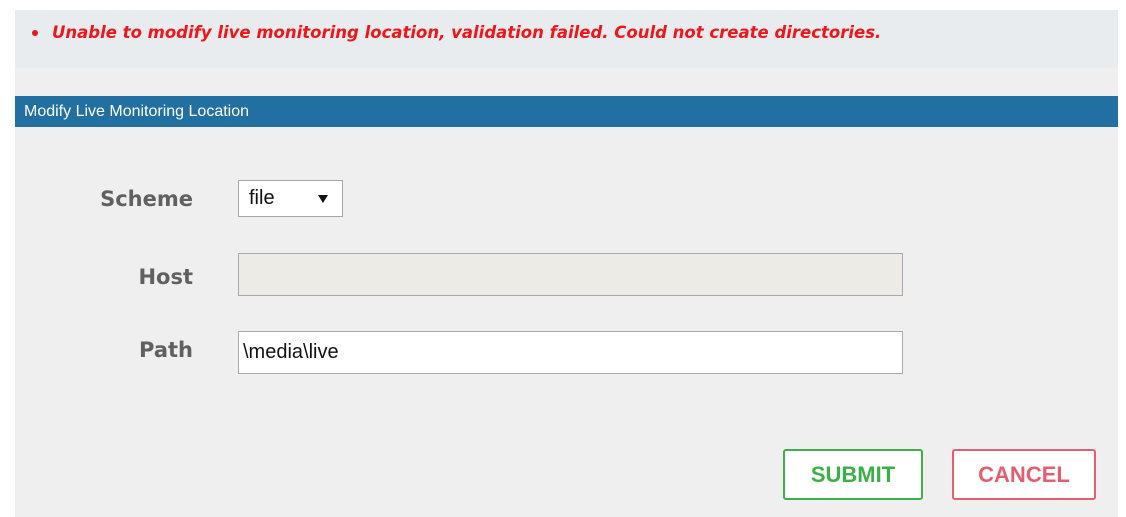 The height and width of the screenshot is (517, 1126). I want to click on host-label: Host, so click(165, 277).